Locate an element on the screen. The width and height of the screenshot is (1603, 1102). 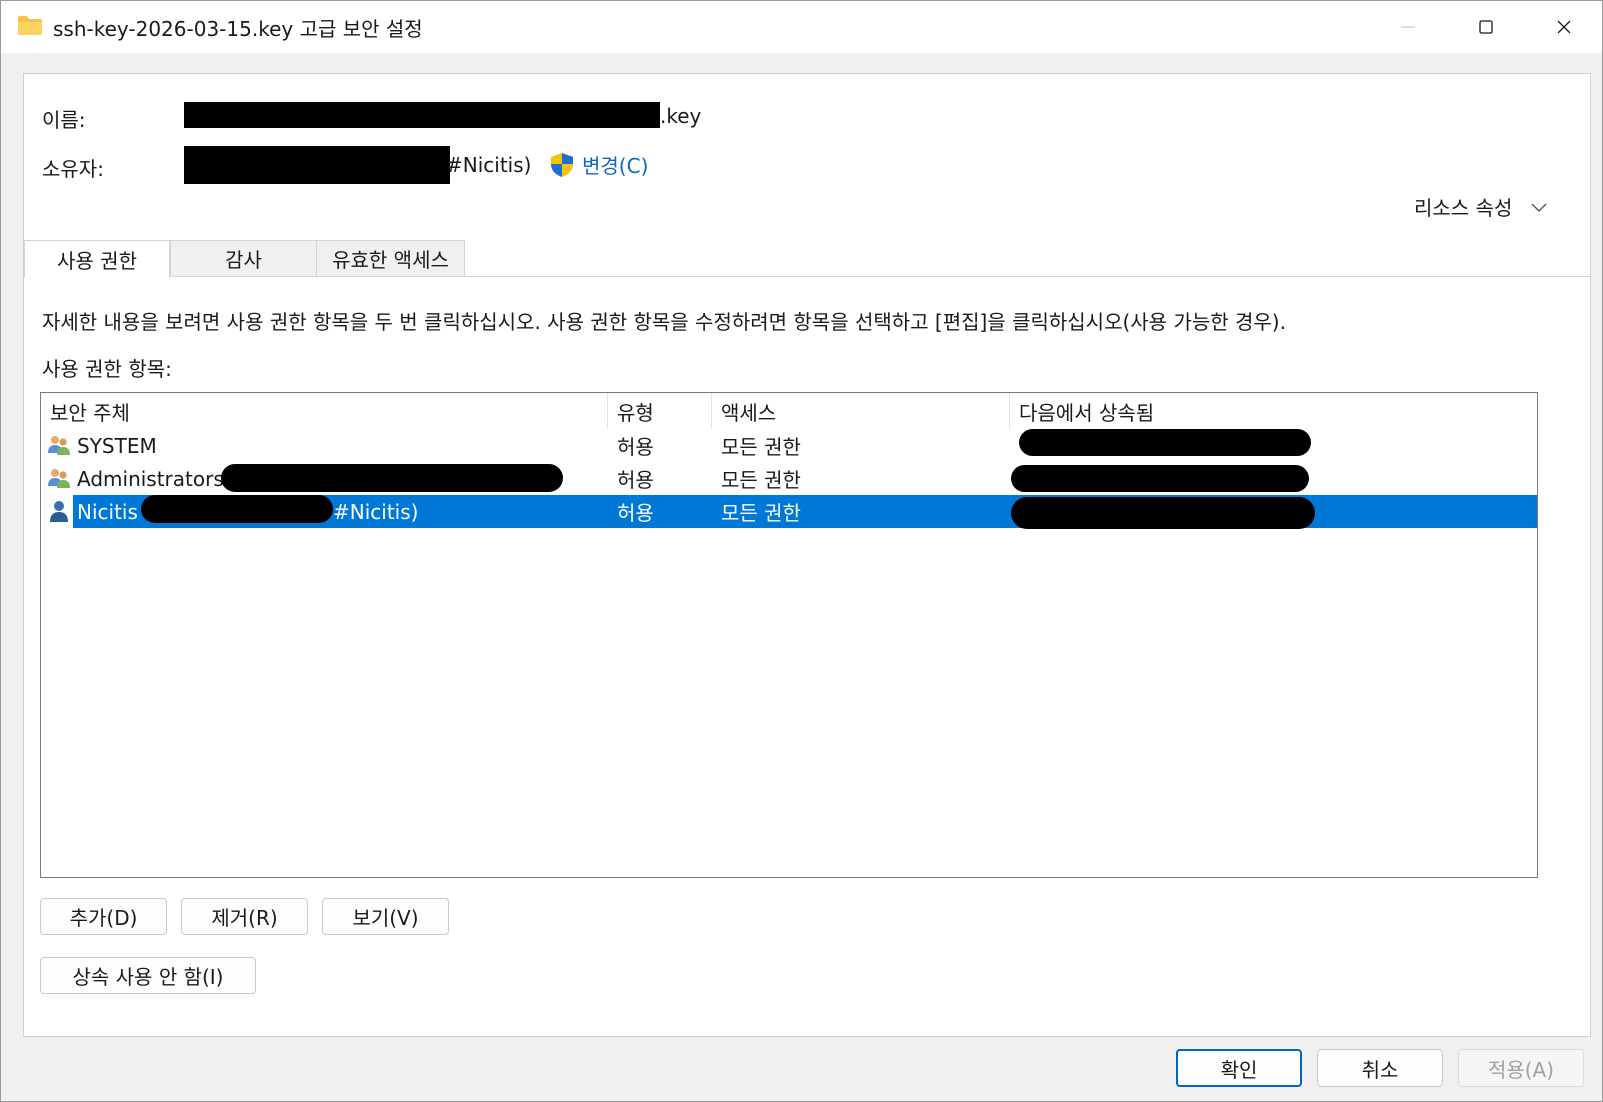
name-value-suffix: .key is located at coordinates (681, 116).